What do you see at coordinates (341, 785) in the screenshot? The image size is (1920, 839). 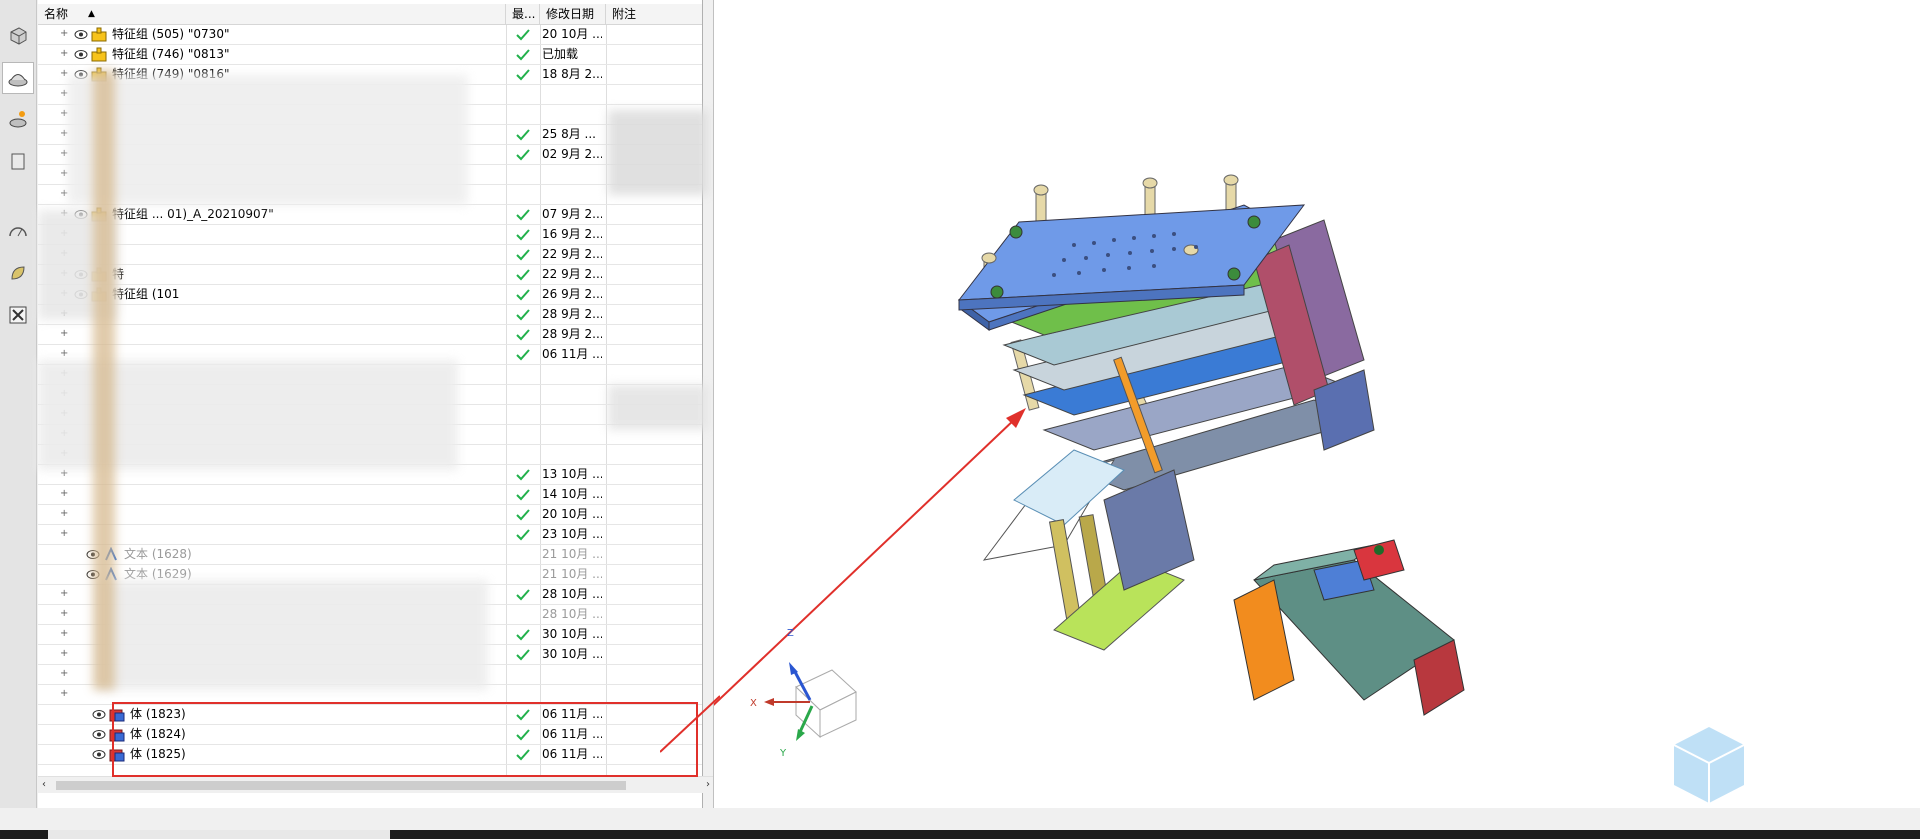 I see `scrollbar-thumb` at bounding box center [341, 785].